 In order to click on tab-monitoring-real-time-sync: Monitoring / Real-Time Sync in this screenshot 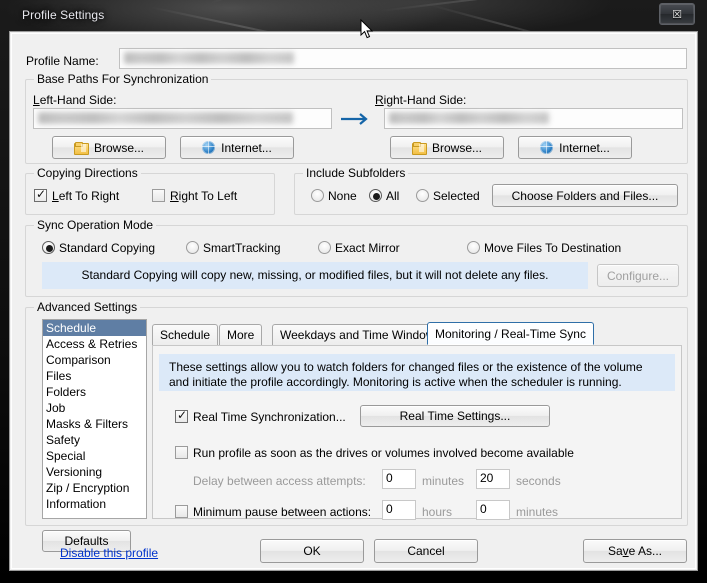, I will do `click(510, 333)`.